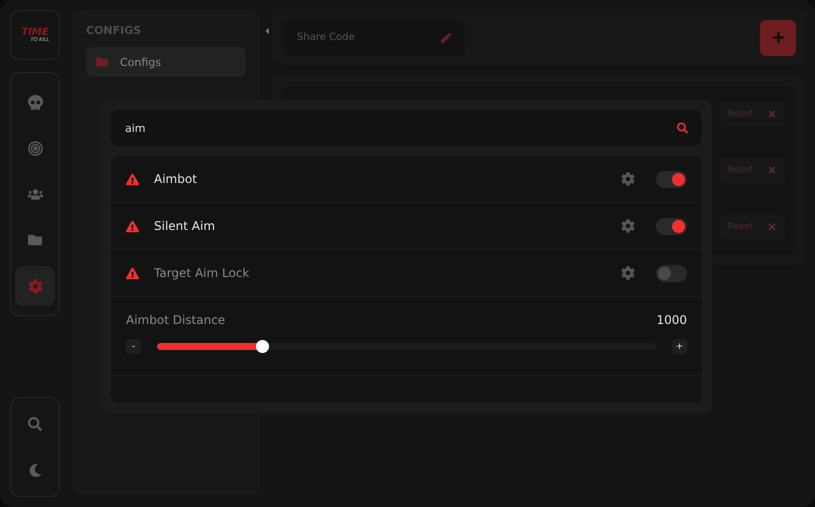  Describe the element at coordinates (35, 148) in the screenshot. I see `target-icon` at that location.